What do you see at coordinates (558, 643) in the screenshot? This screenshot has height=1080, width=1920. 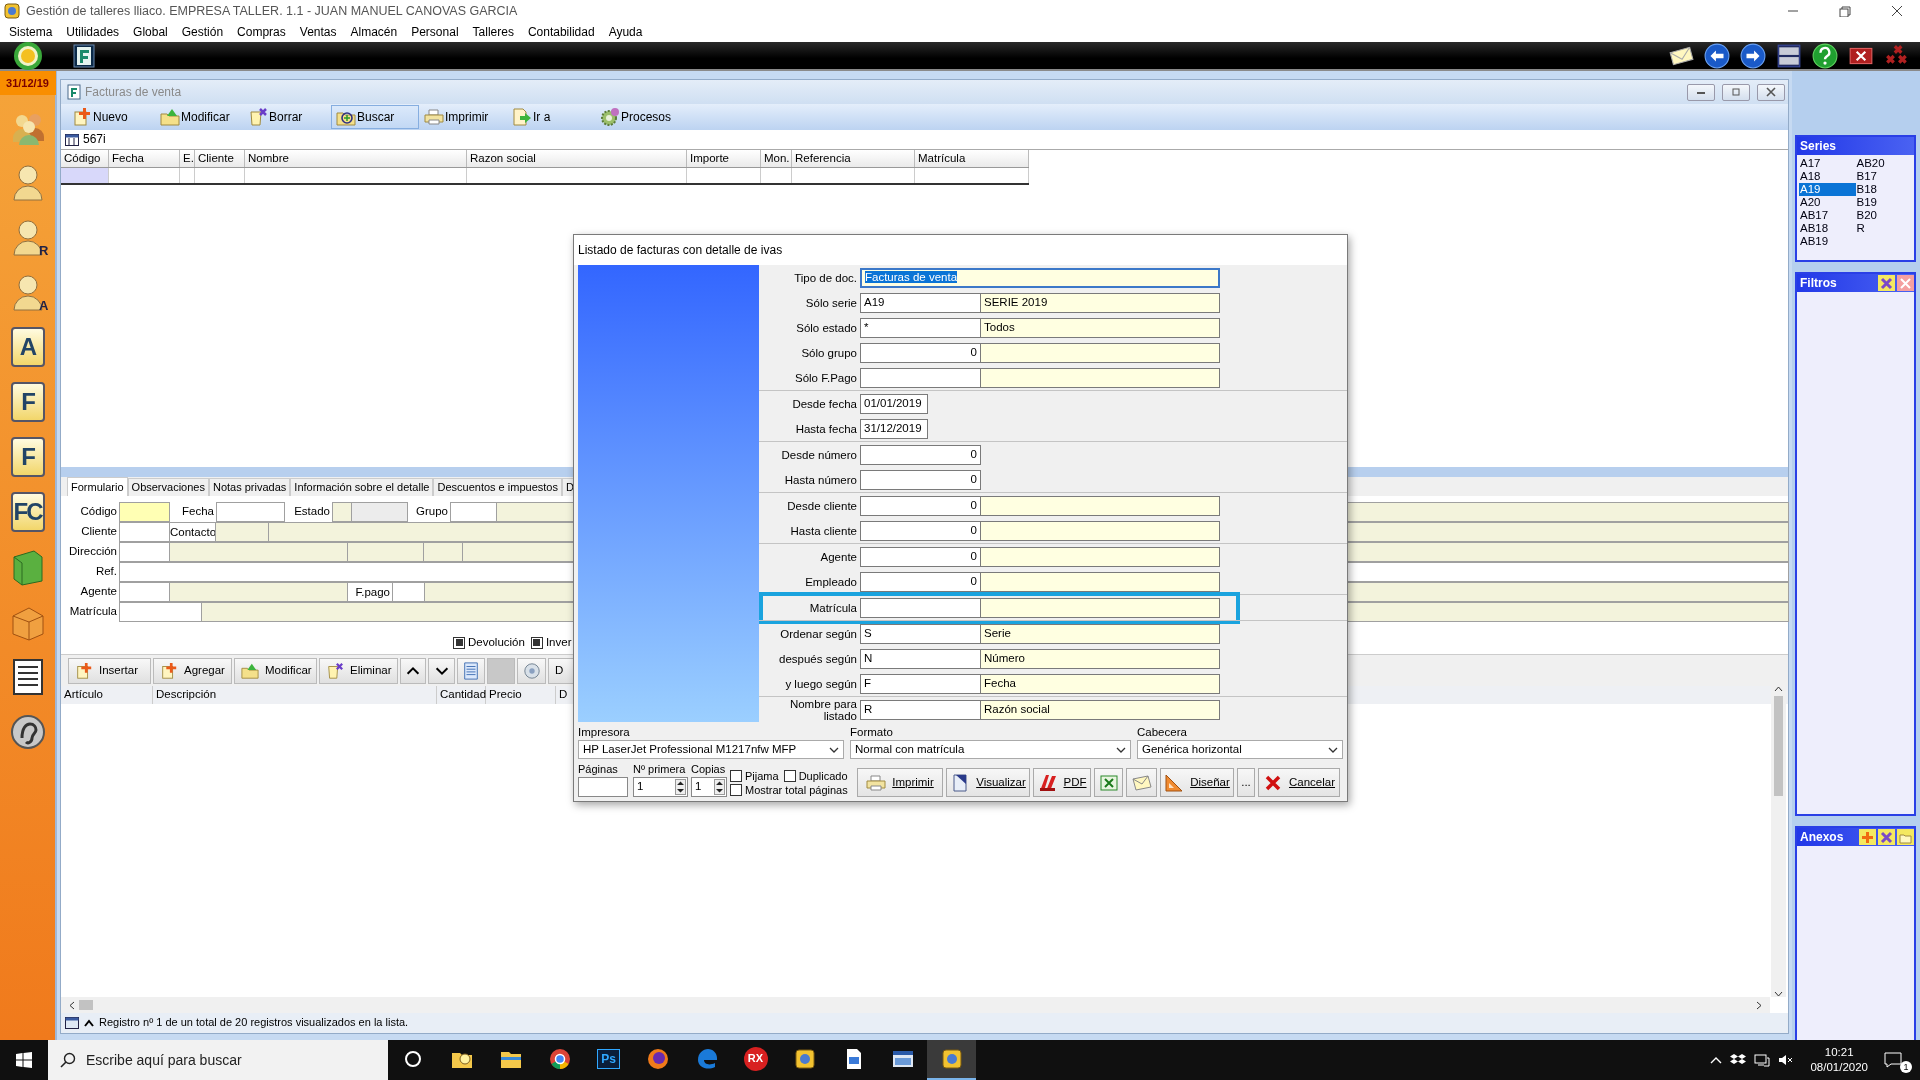 I see `checkbox-label: Inver` at bounding box center [558, 643].